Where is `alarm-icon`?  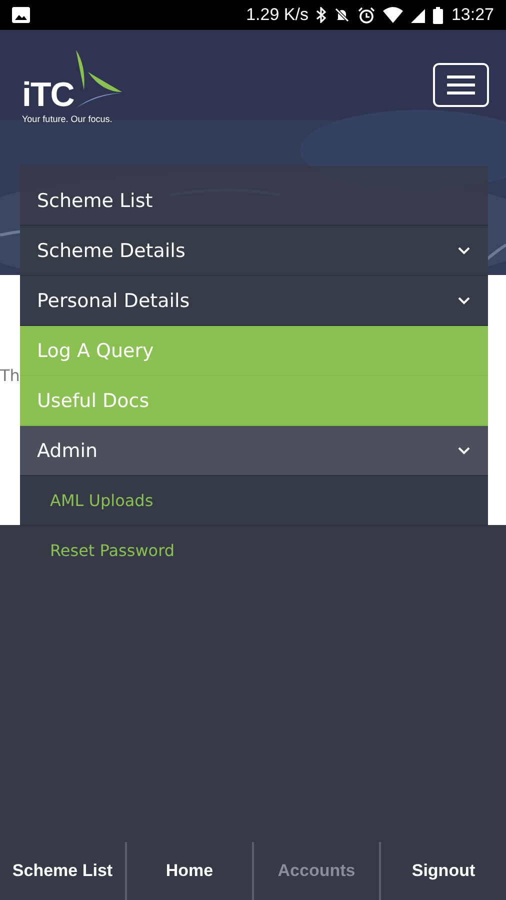
alarm-icon is located at coordinates (367, 15).